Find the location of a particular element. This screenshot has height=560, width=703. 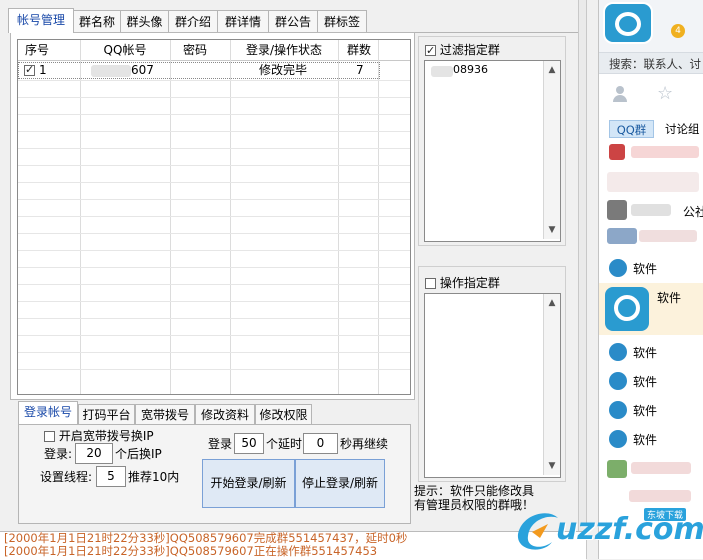

tab-group-name: 群名称 is located at coordinates (97, 21).